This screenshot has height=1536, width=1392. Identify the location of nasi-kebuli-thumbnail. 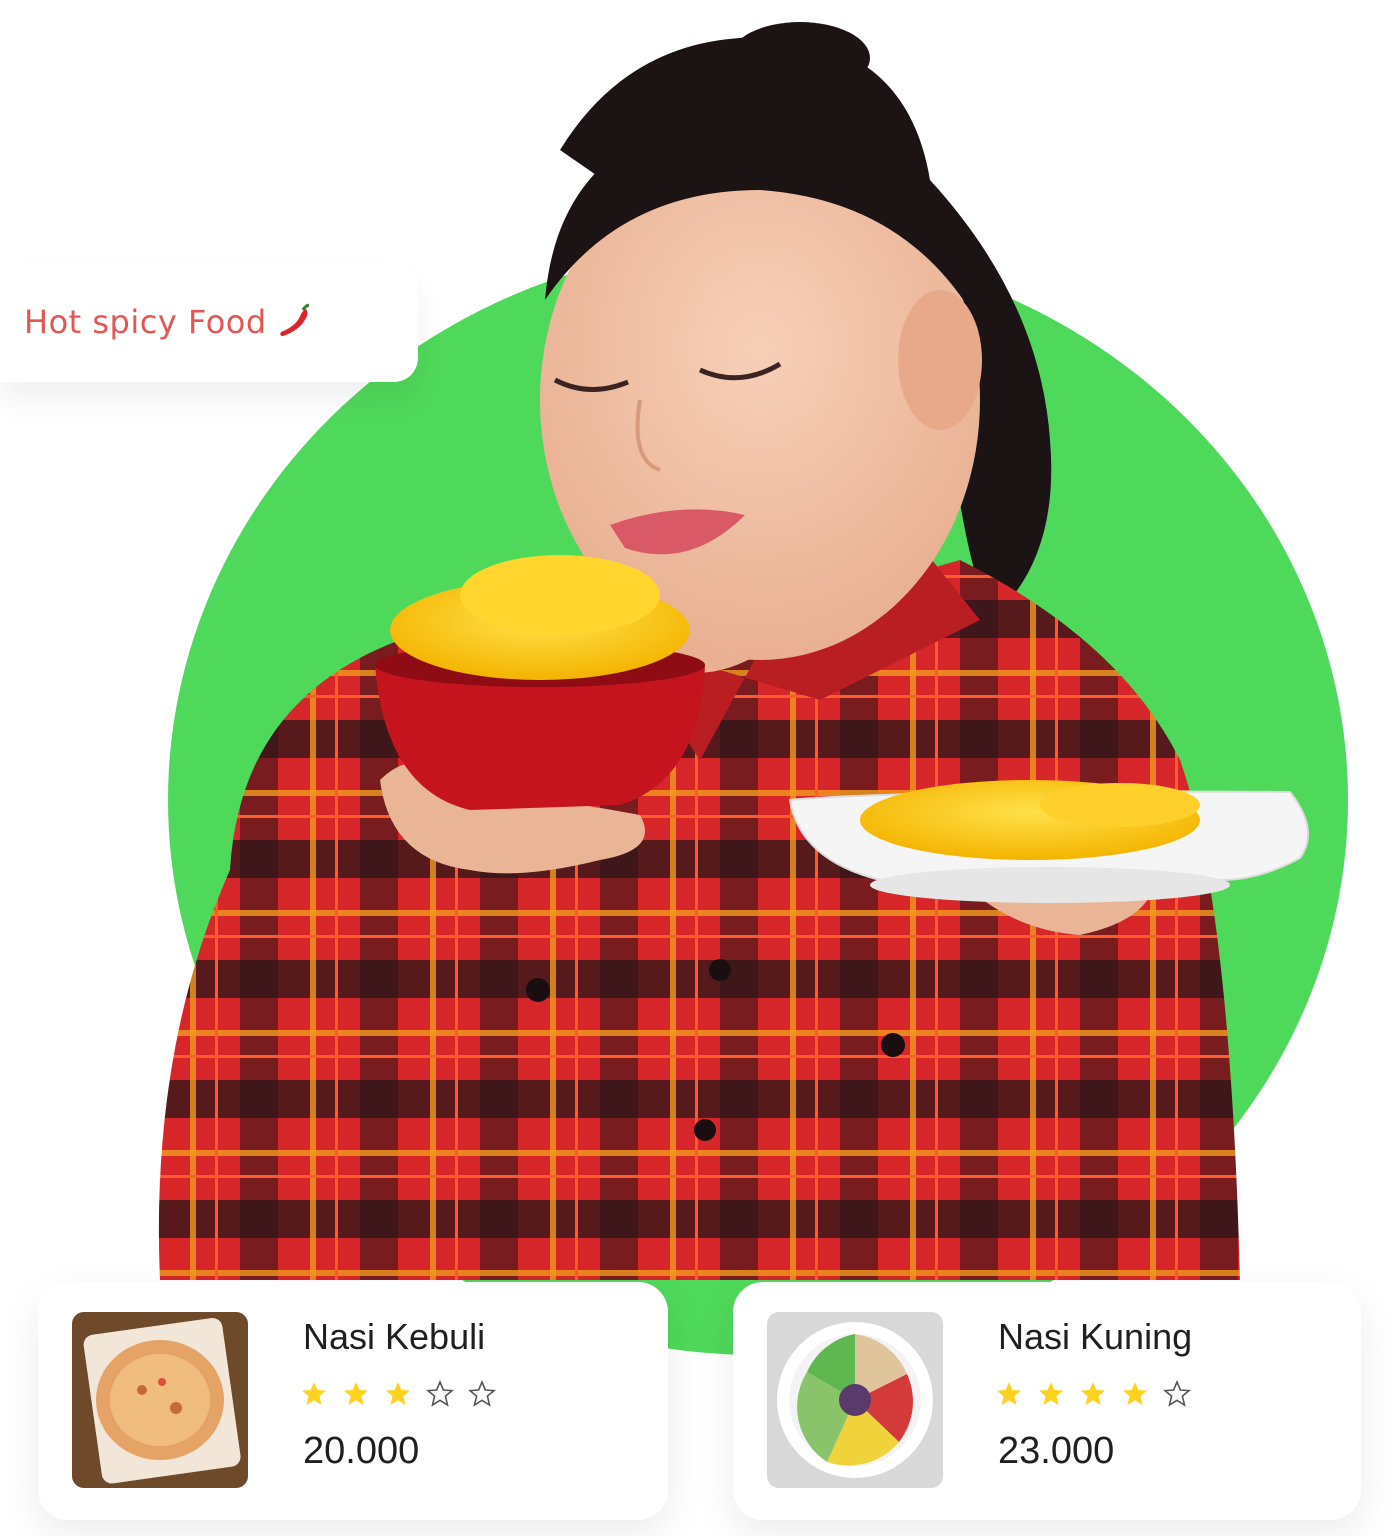
(160, 1400).